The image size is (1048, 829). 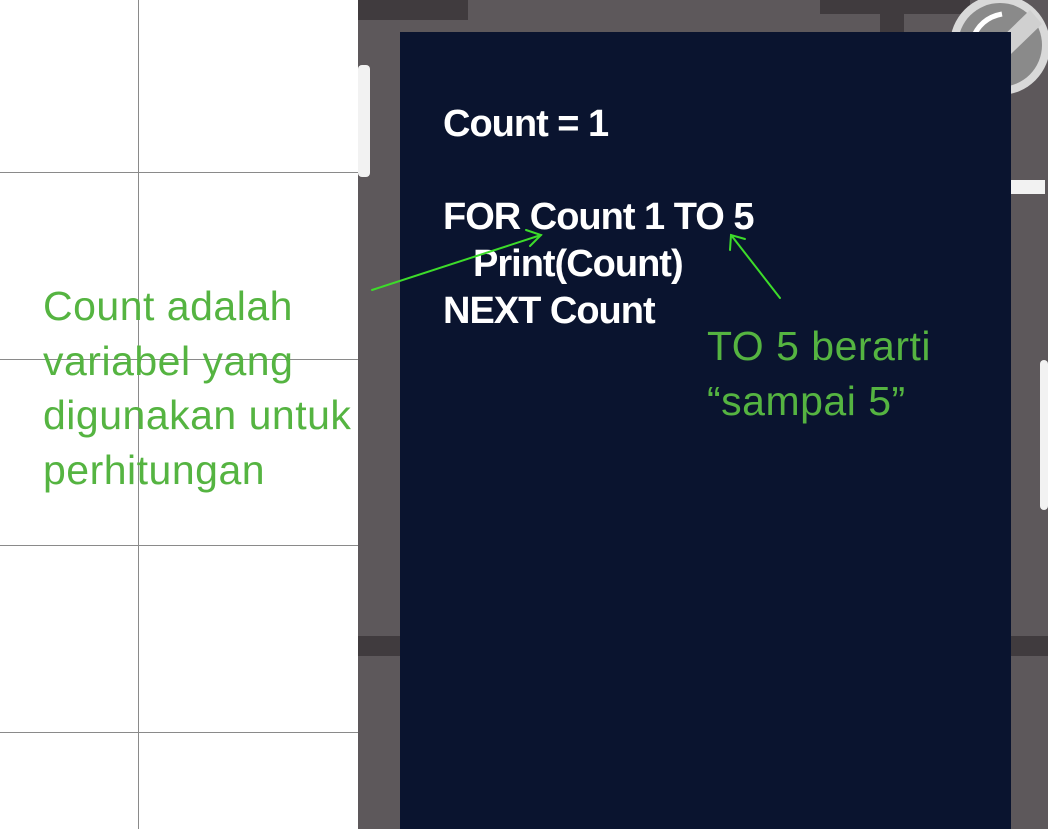 I want to click on arrow-to-five, so click(x=755, y=266).